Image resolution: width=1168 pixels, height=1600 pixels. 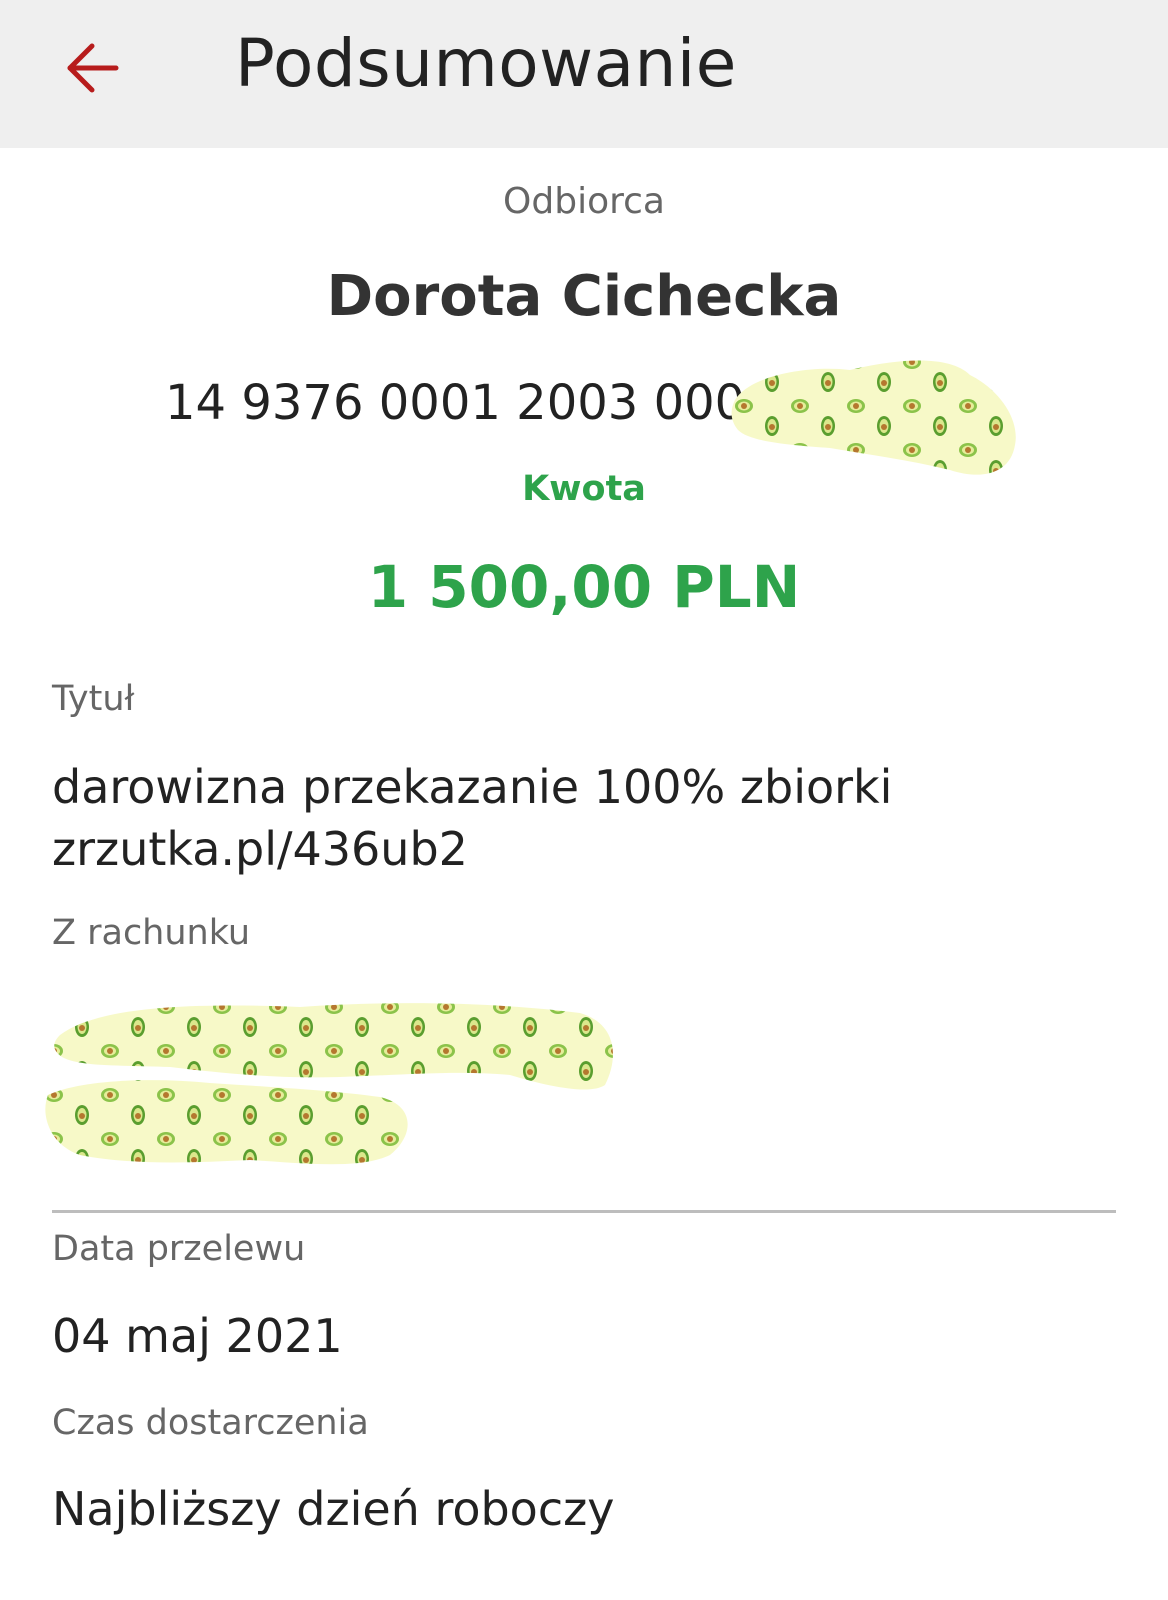 What do you see at coordinates (197, 1336) in the screenshot?
I see `transfer-date-value: 04 maj 2021` at bounding box center [197, 1336].